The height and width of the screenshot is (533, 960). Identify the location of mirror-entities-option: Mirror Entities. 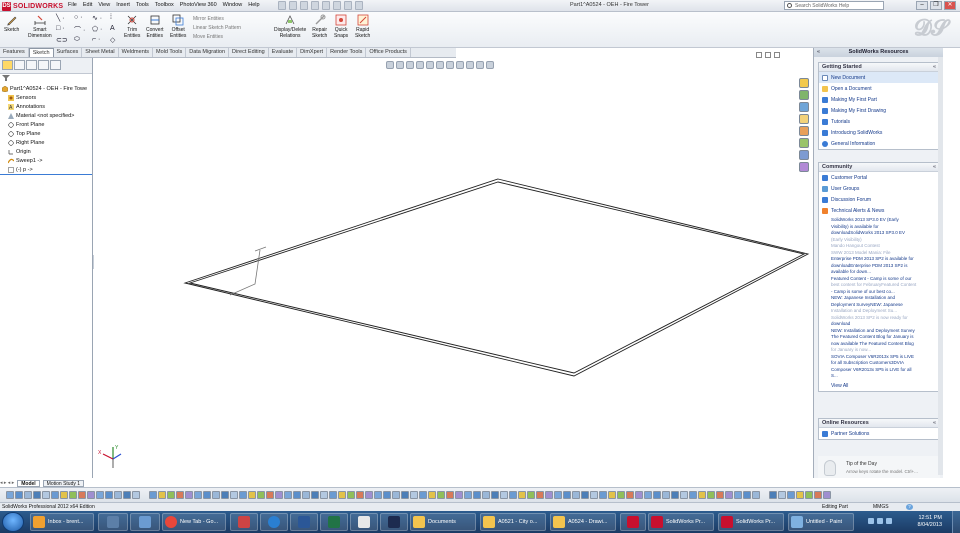
(217, 19).